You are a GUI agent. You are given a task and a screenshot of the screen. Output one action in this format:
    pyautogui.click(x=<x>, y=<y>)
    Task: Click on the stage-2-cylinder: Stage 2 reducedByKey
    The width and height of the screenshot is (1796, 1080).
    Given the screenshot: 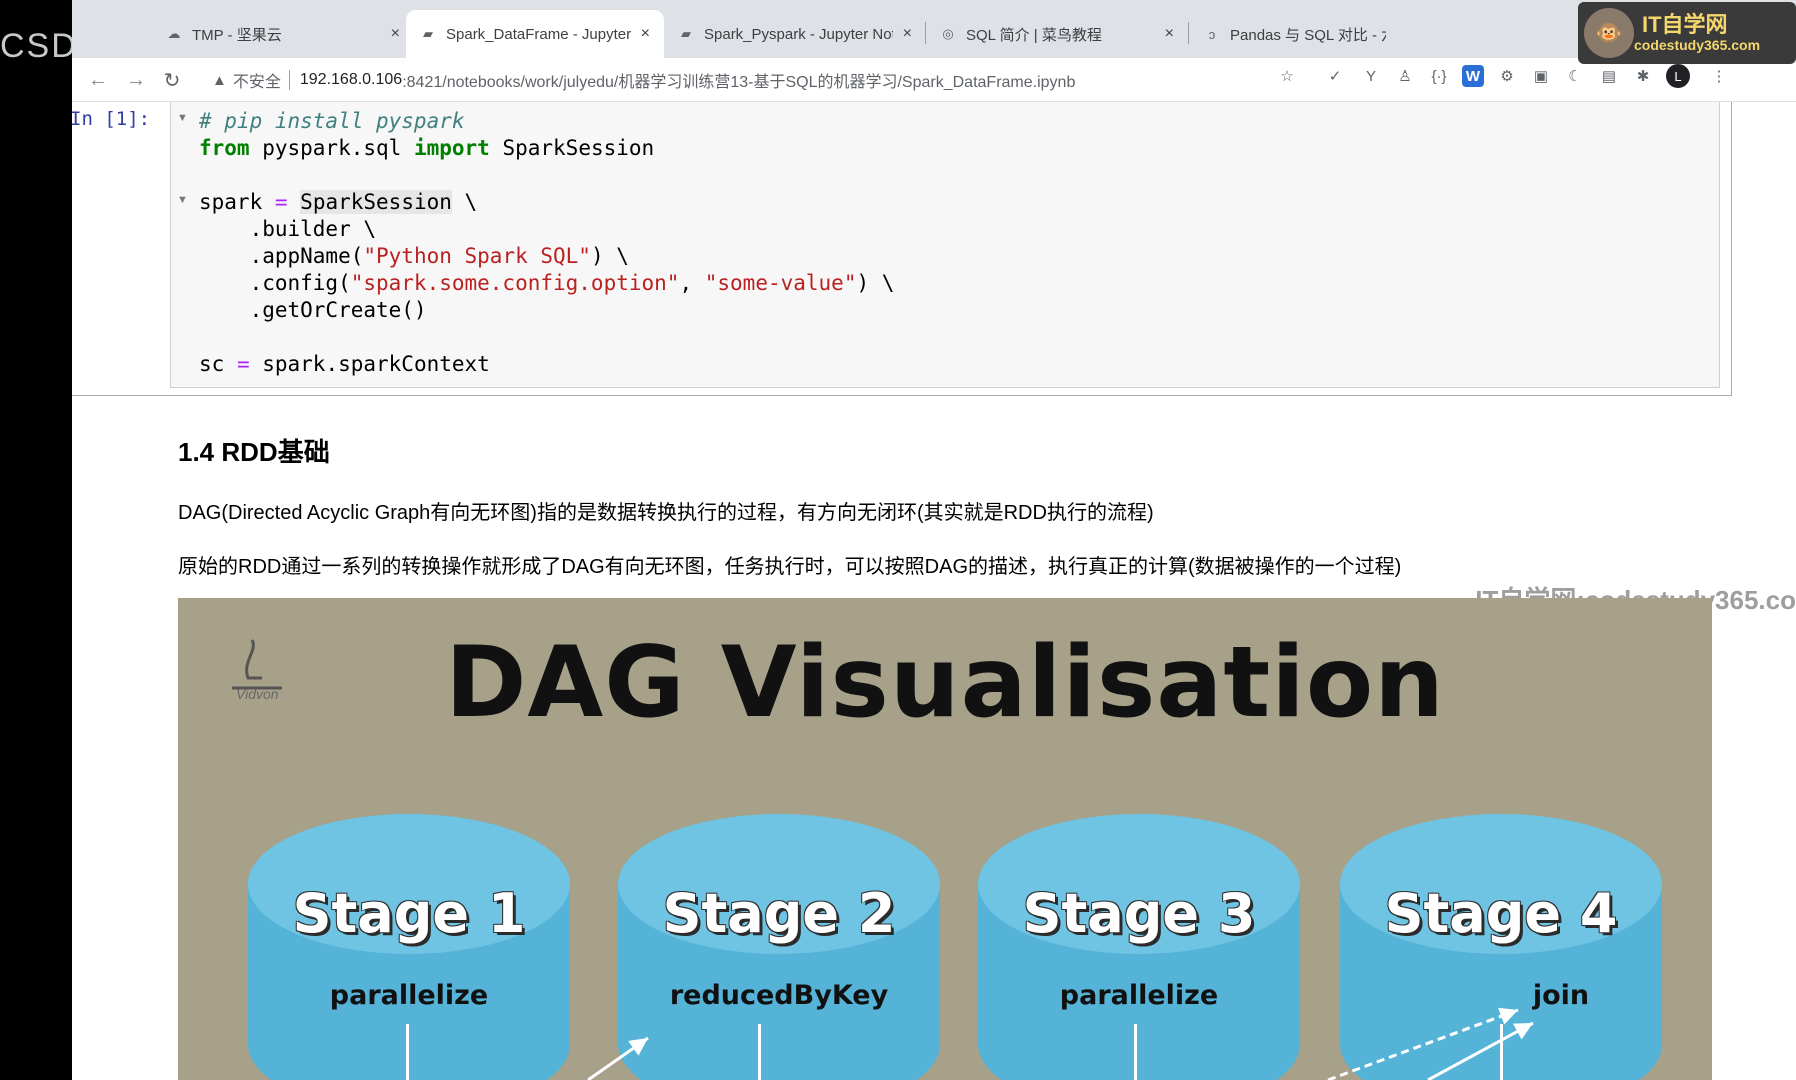 What is the action you would take?
    pyautogui.click(x=779, y=947)
    